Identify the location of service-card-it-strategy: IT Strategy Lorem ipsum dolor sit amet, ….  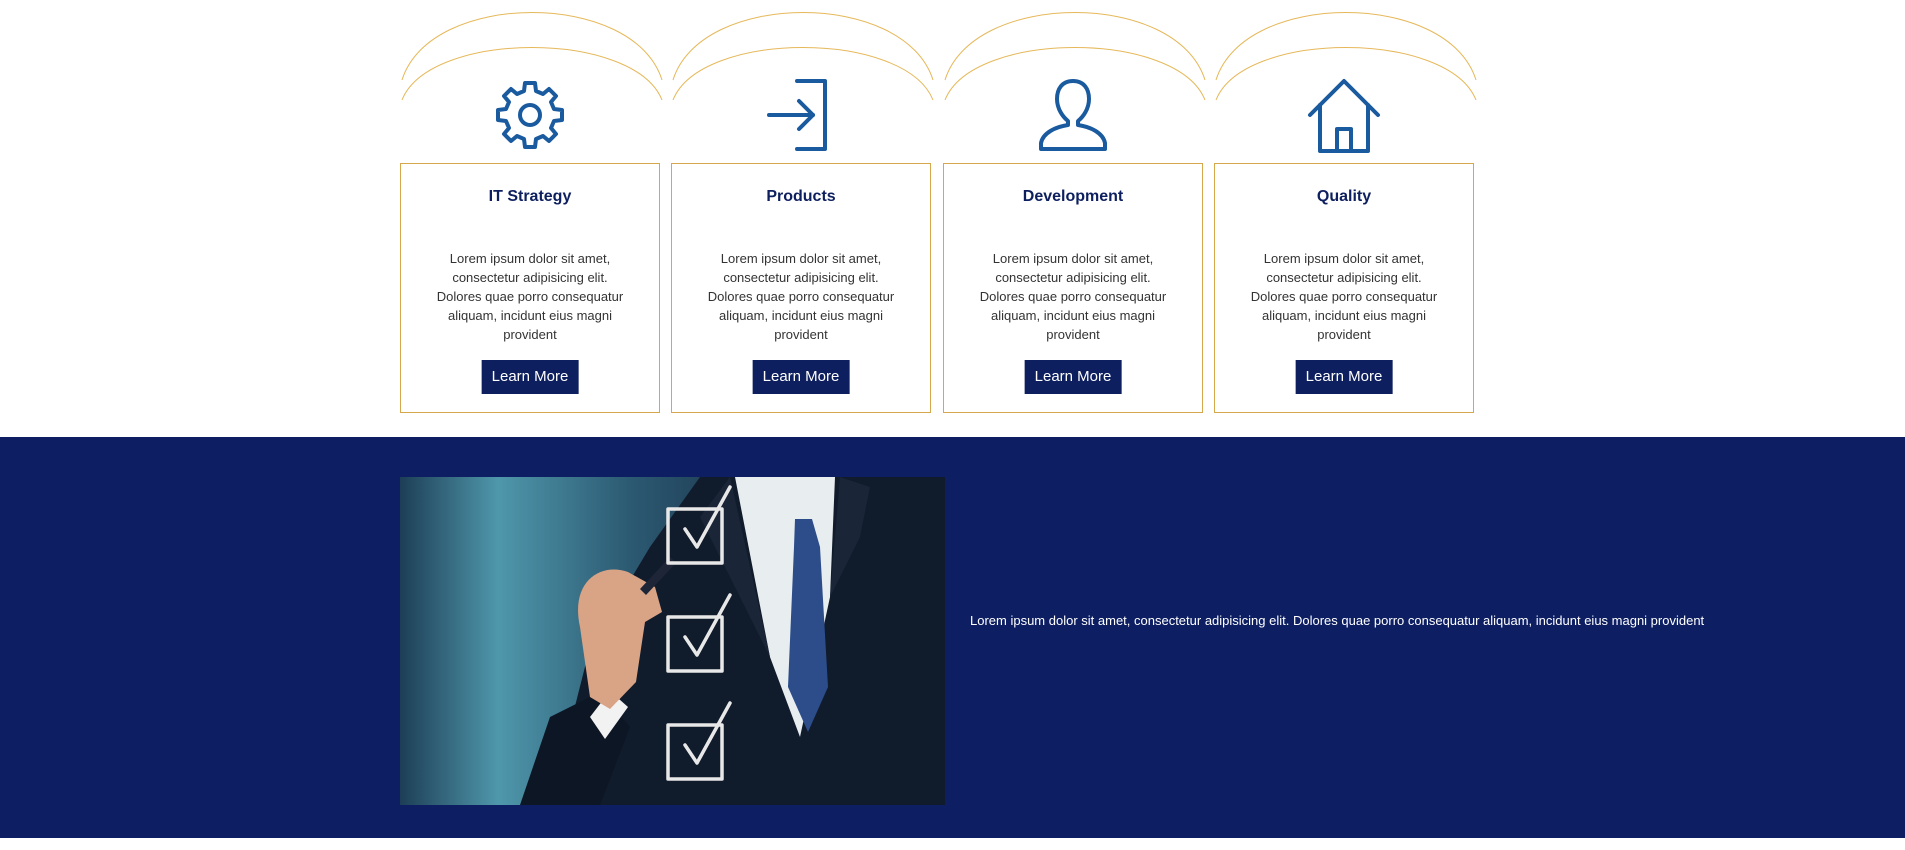
(531, 206).